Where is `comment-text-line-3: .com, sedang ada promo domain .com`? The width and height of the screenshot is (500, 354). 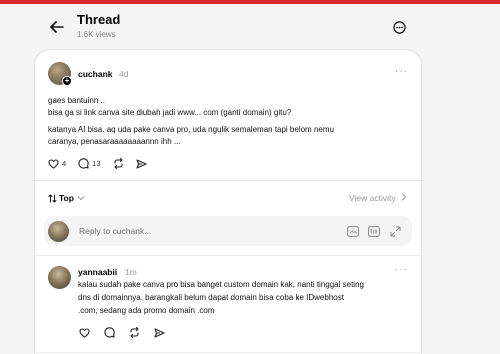
comment-text-line-3: .com, sedang ada promo domain .com is located at coordinates (146, 310).